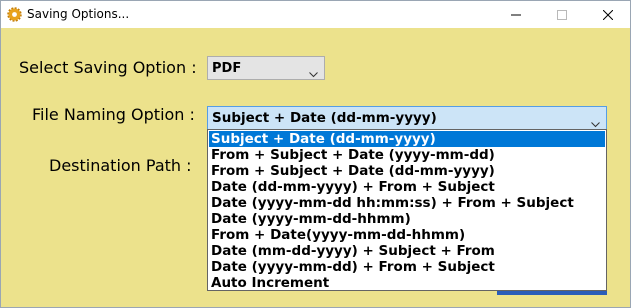 The image size is (631, 308). What do you see at coordinates (227, 68) in the screenshot?
I see `saving-option-value: PDF` at bounding box center [227, 68].